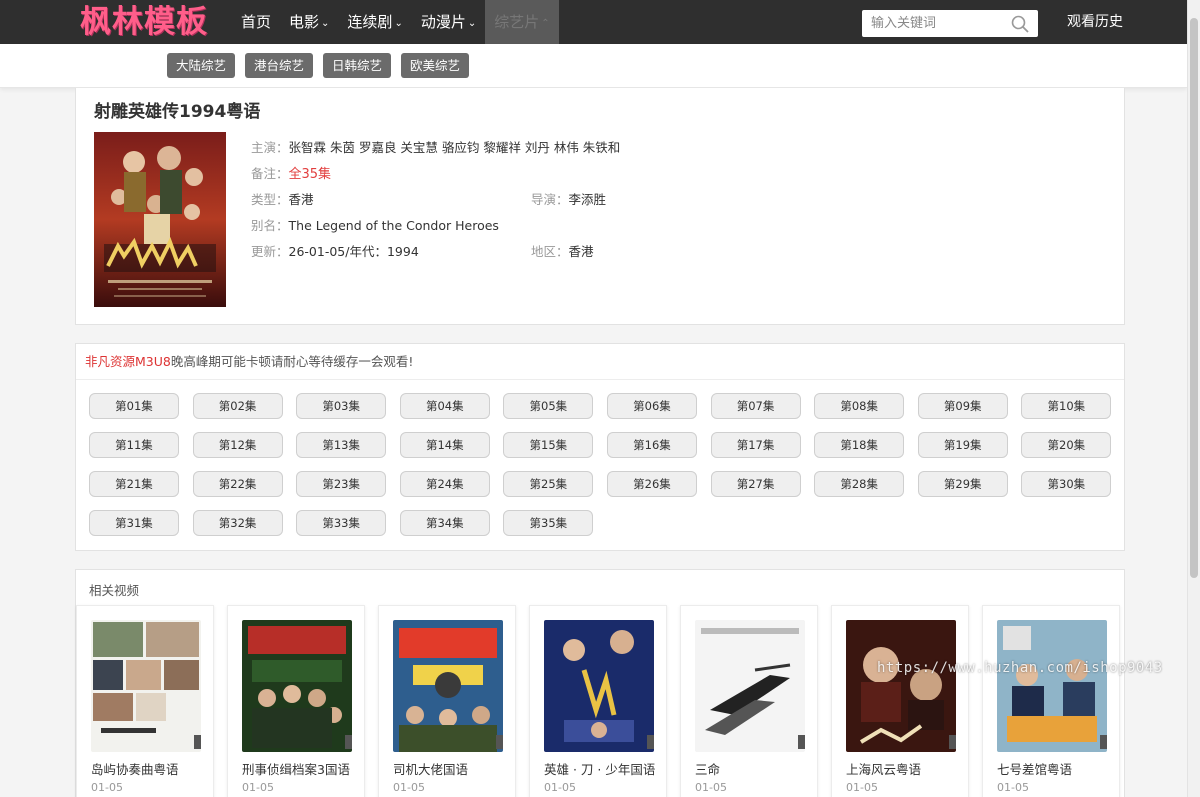 The height and width of the screenshot is (797, 1200). Describe the element at coordinates (1066, 445) in the screenshot. I see `episode-button: 第20集` at that location.